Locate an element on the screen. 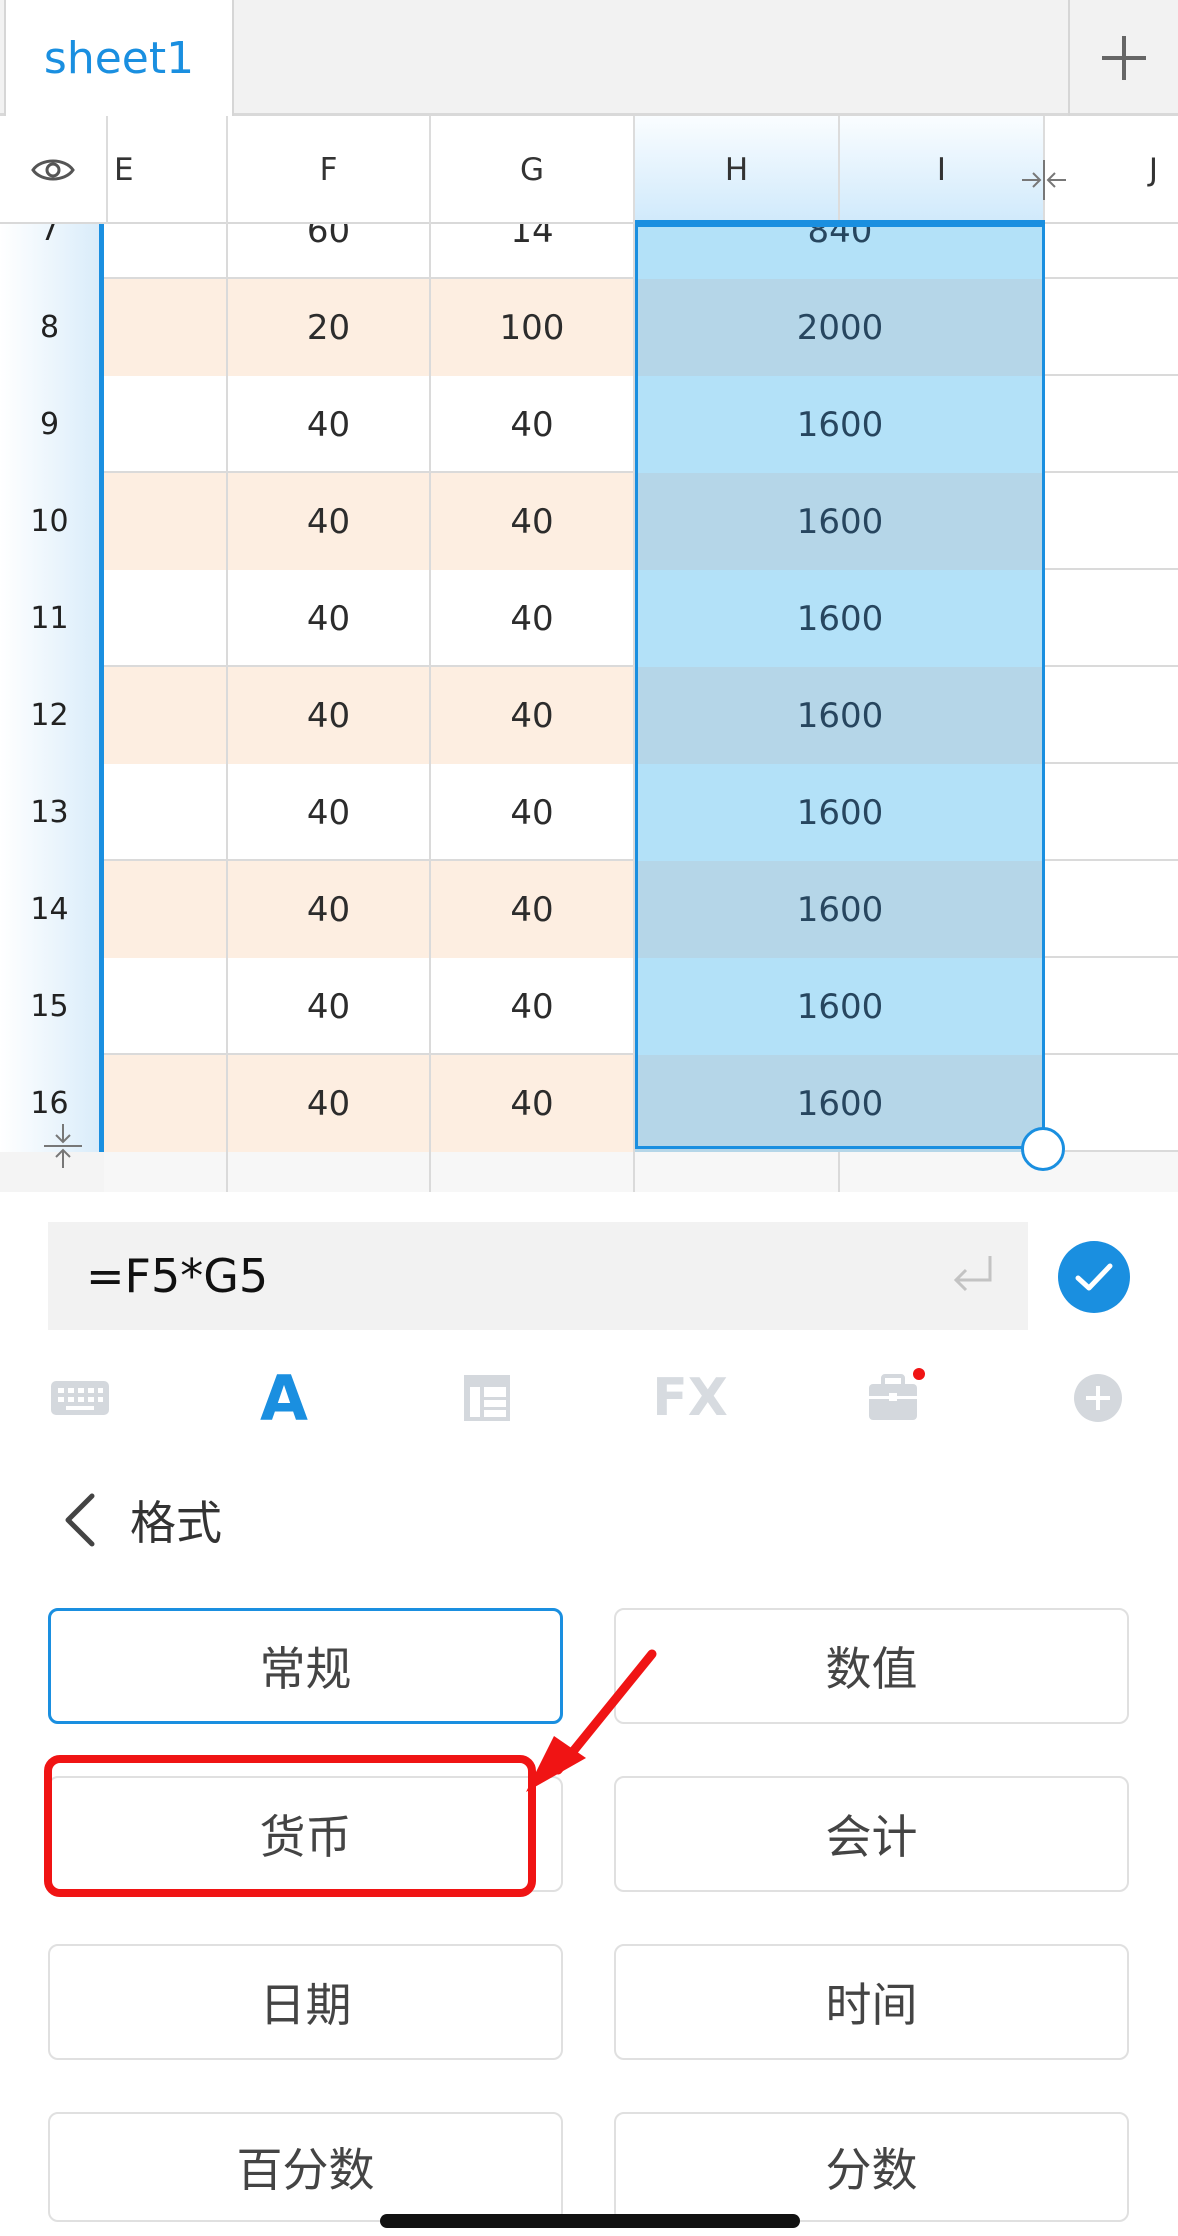 The height and width of the screenshot is (2236, 1178). enter-icon is located at coordinates (973, 1275).